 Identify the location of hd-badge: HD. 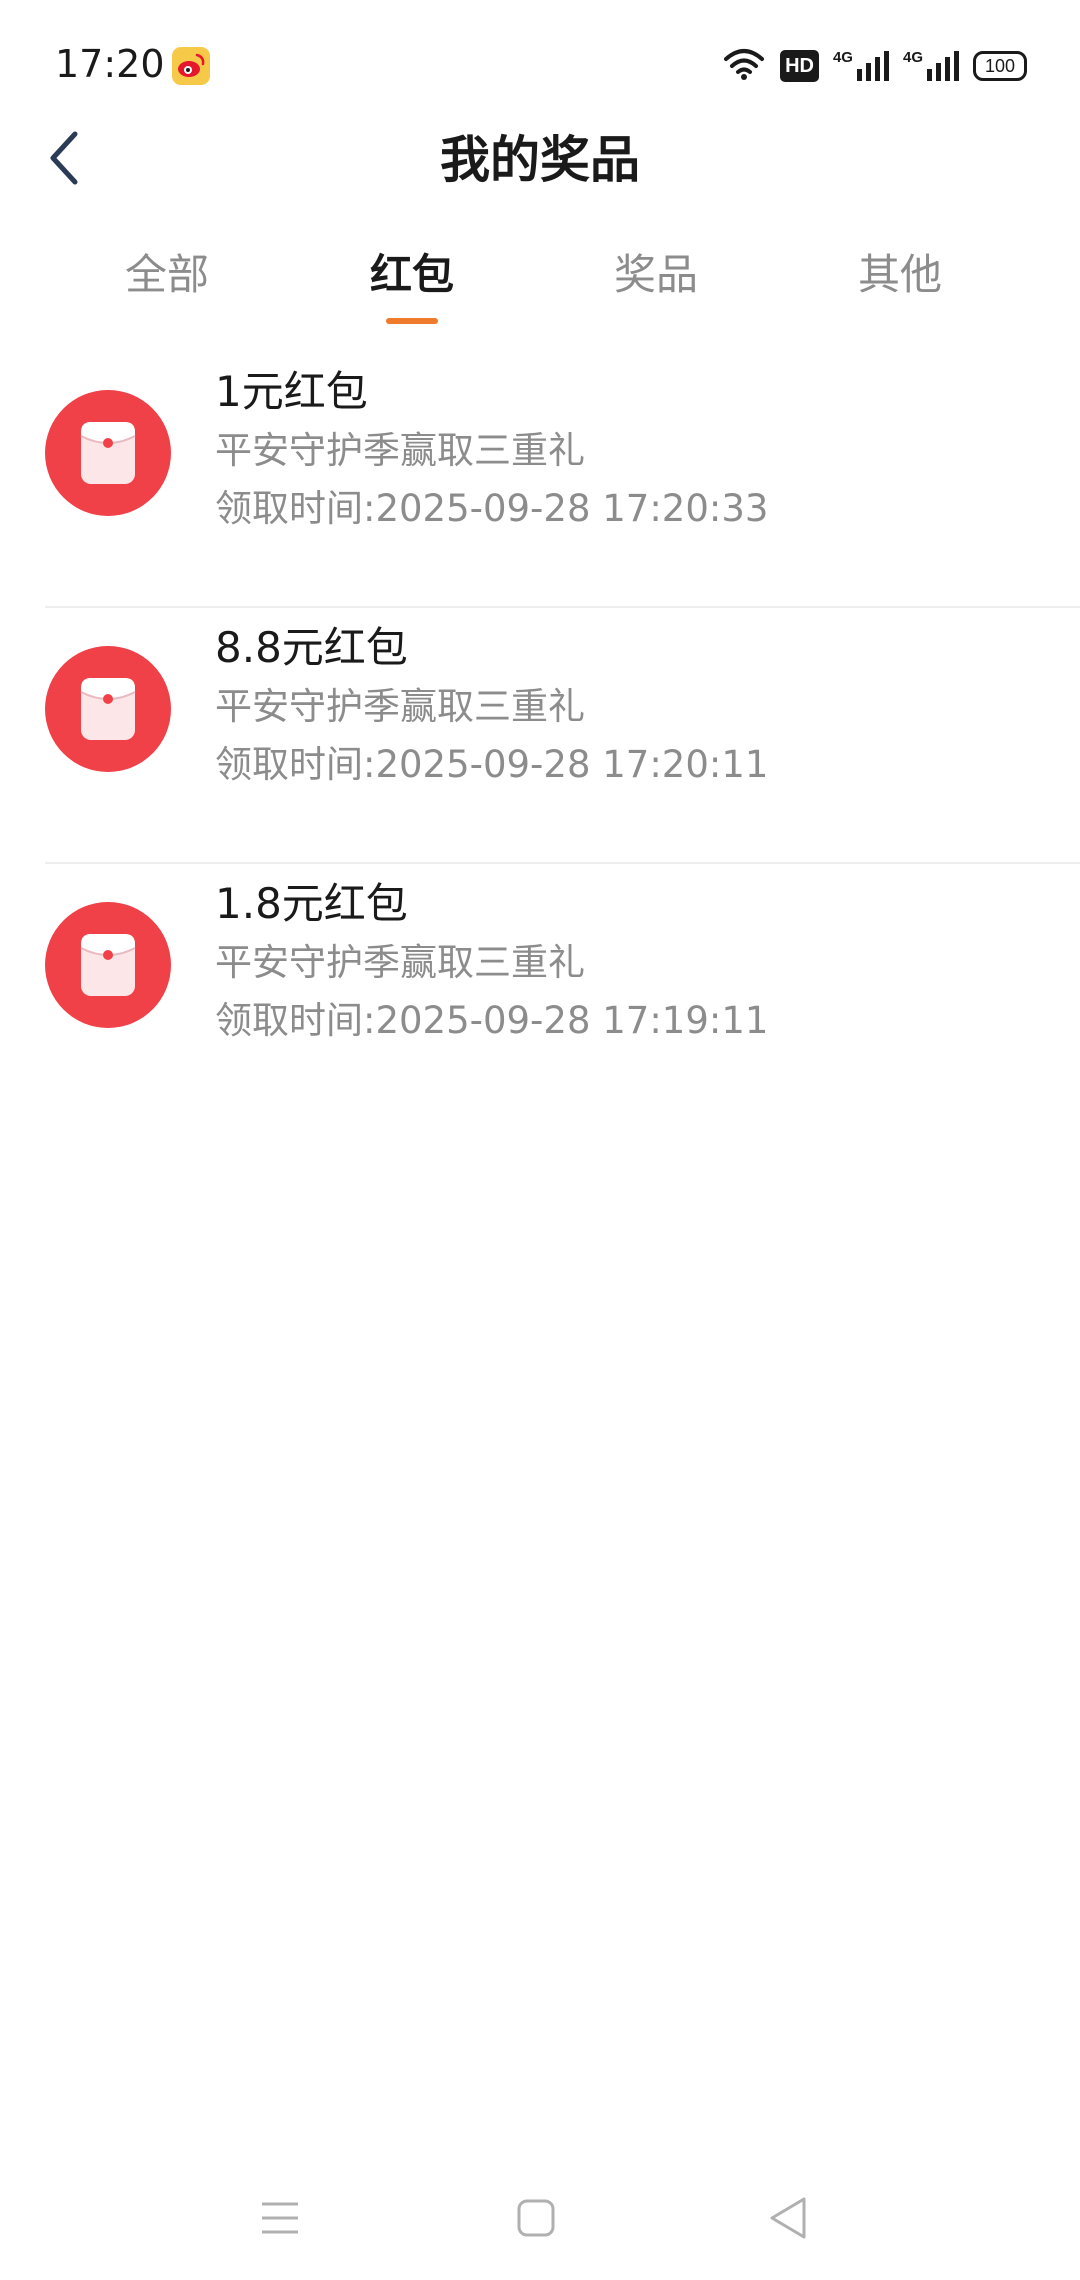
(799, 66).